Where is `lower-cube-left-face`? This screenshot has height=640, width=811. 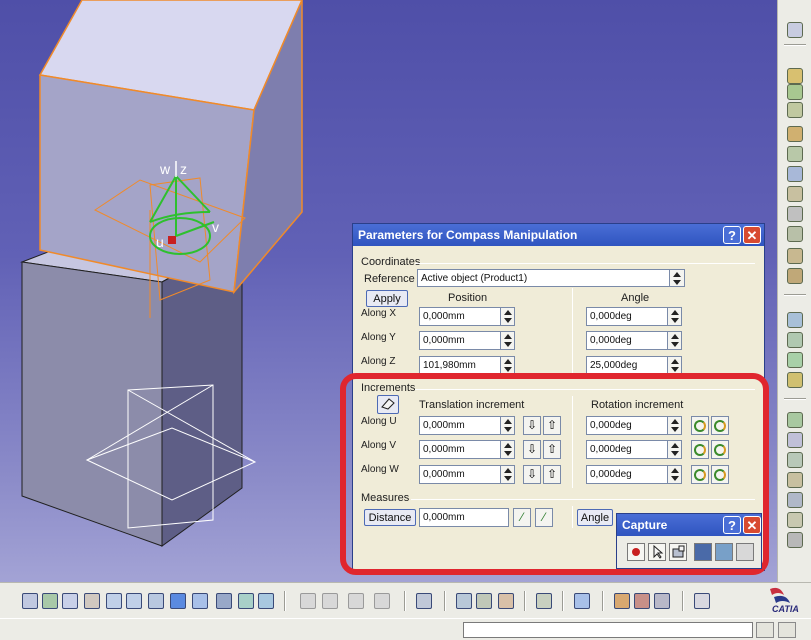
lower-cube-left-face is located at coordinates (92, 404).